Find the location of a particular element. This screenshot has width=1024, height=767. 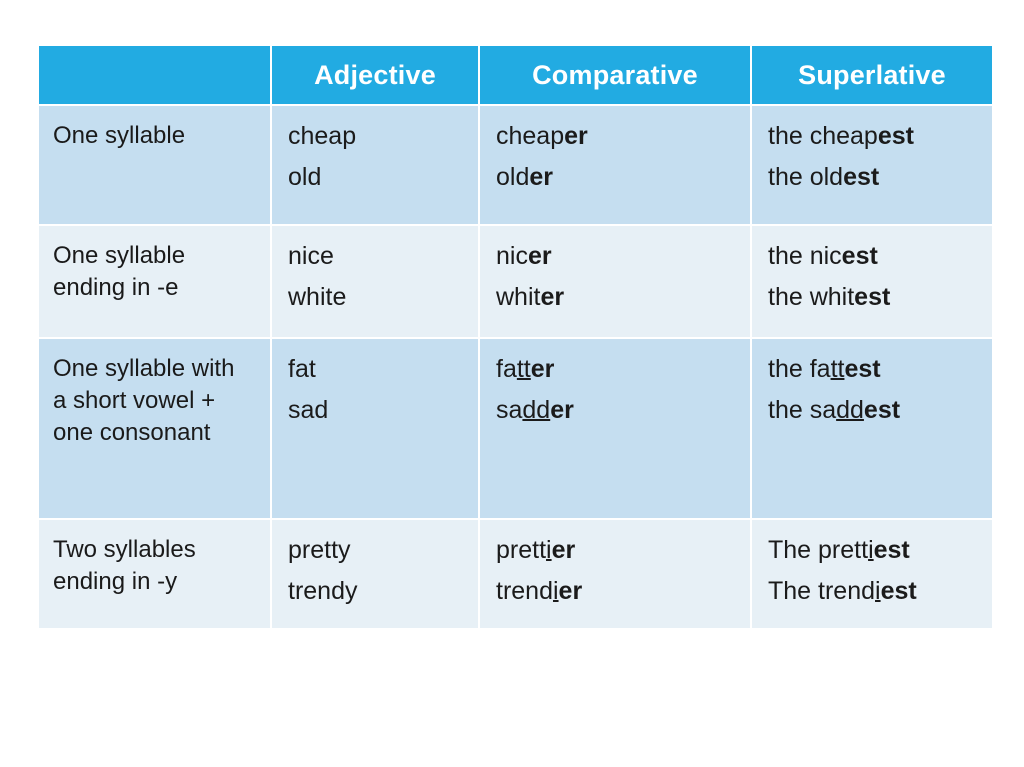

comparative-word: cheaper is located at coordinates (615, 136).